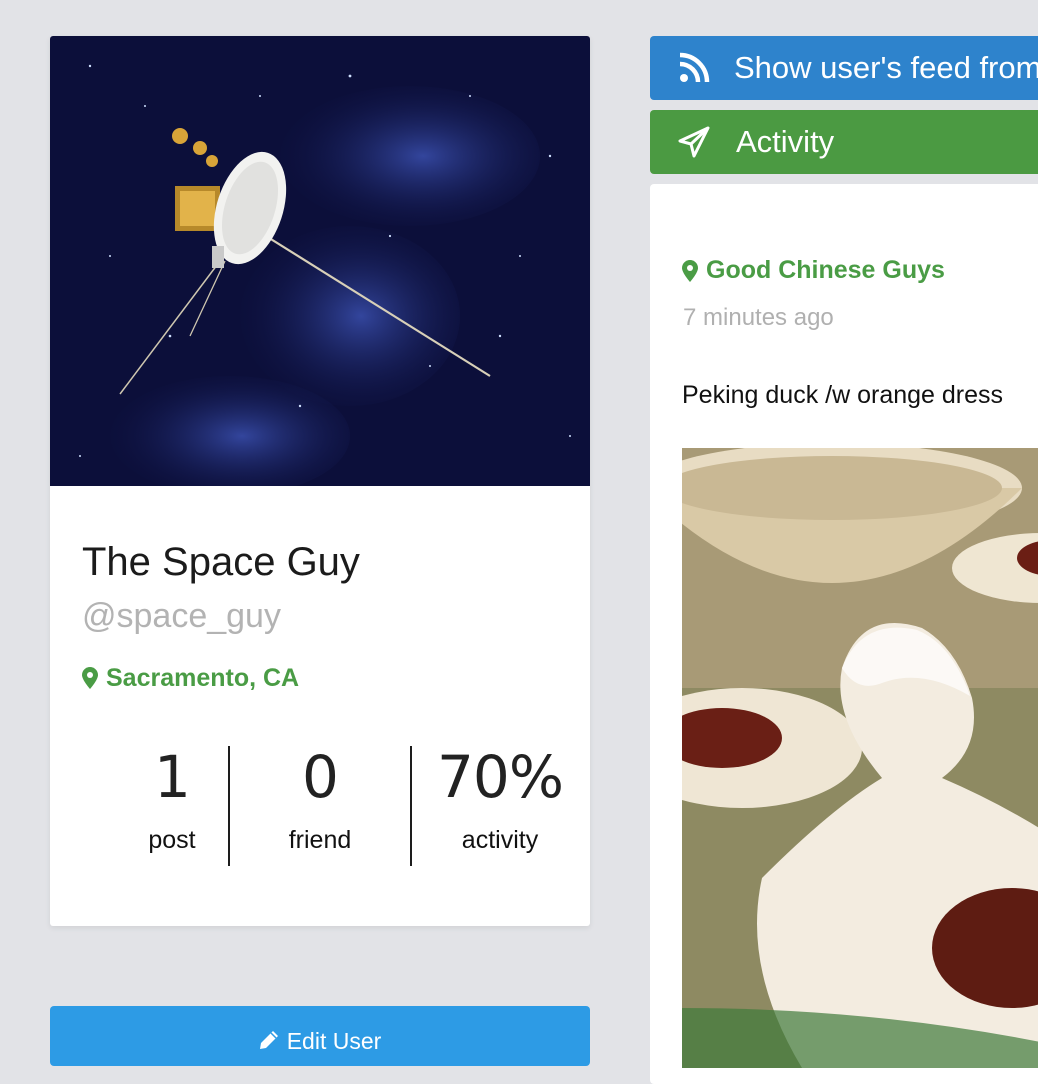 The height and width of the screenshot is (1084, 1038). Describe the element at coordinates (320, 678) in the screenshot. I see `profile-location: Sacramento, CA` at that location.